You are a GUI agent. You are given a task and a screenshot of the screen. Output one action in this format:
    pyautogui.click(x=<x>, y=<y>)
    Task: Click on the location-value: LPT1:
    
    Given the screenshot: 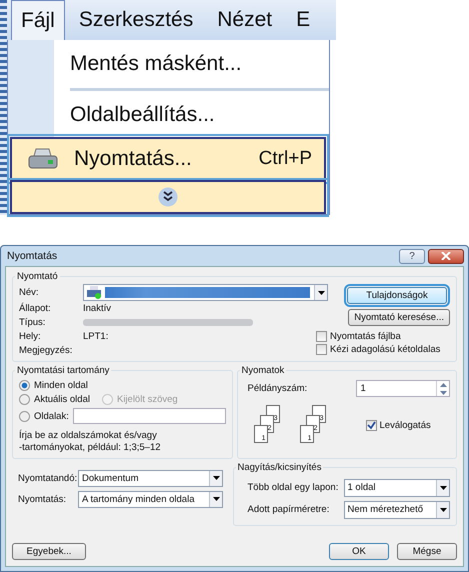 What is the action you would take?
    pyautogui.click(x=95, y=336)
    